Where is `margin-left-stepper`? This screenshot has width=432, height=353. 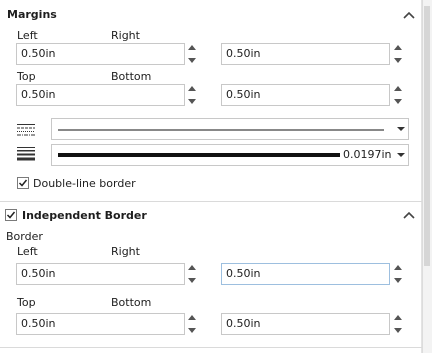
margin-left-stepper is located at coordinates (192, 54).